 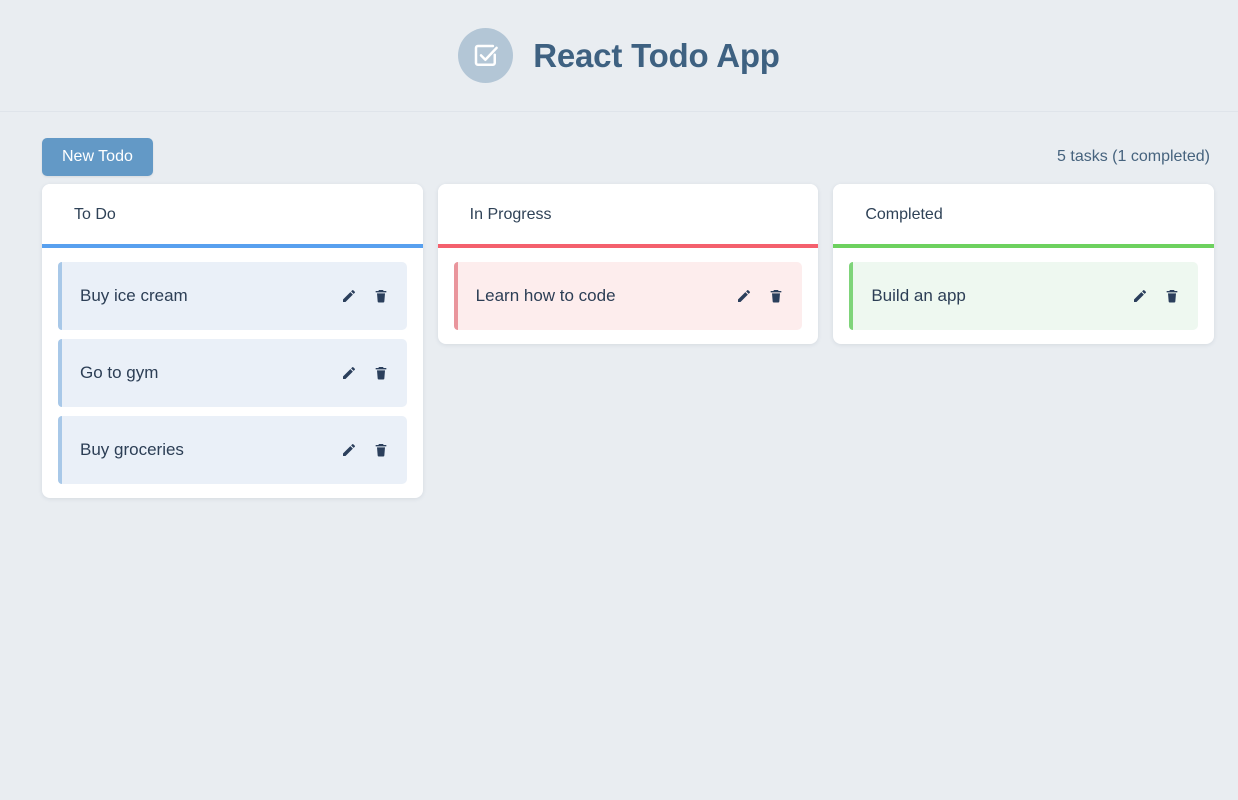 I want to click on board-column-completed: Completed Build an app, so click(x=1024, y=264).